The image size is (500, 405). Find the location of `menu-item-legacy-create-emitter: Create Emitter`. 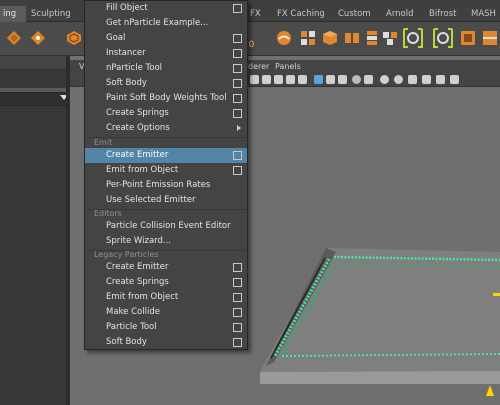

menu-item-legacy-create-emitter: Create Emitter is located at coordinates (166, 267).